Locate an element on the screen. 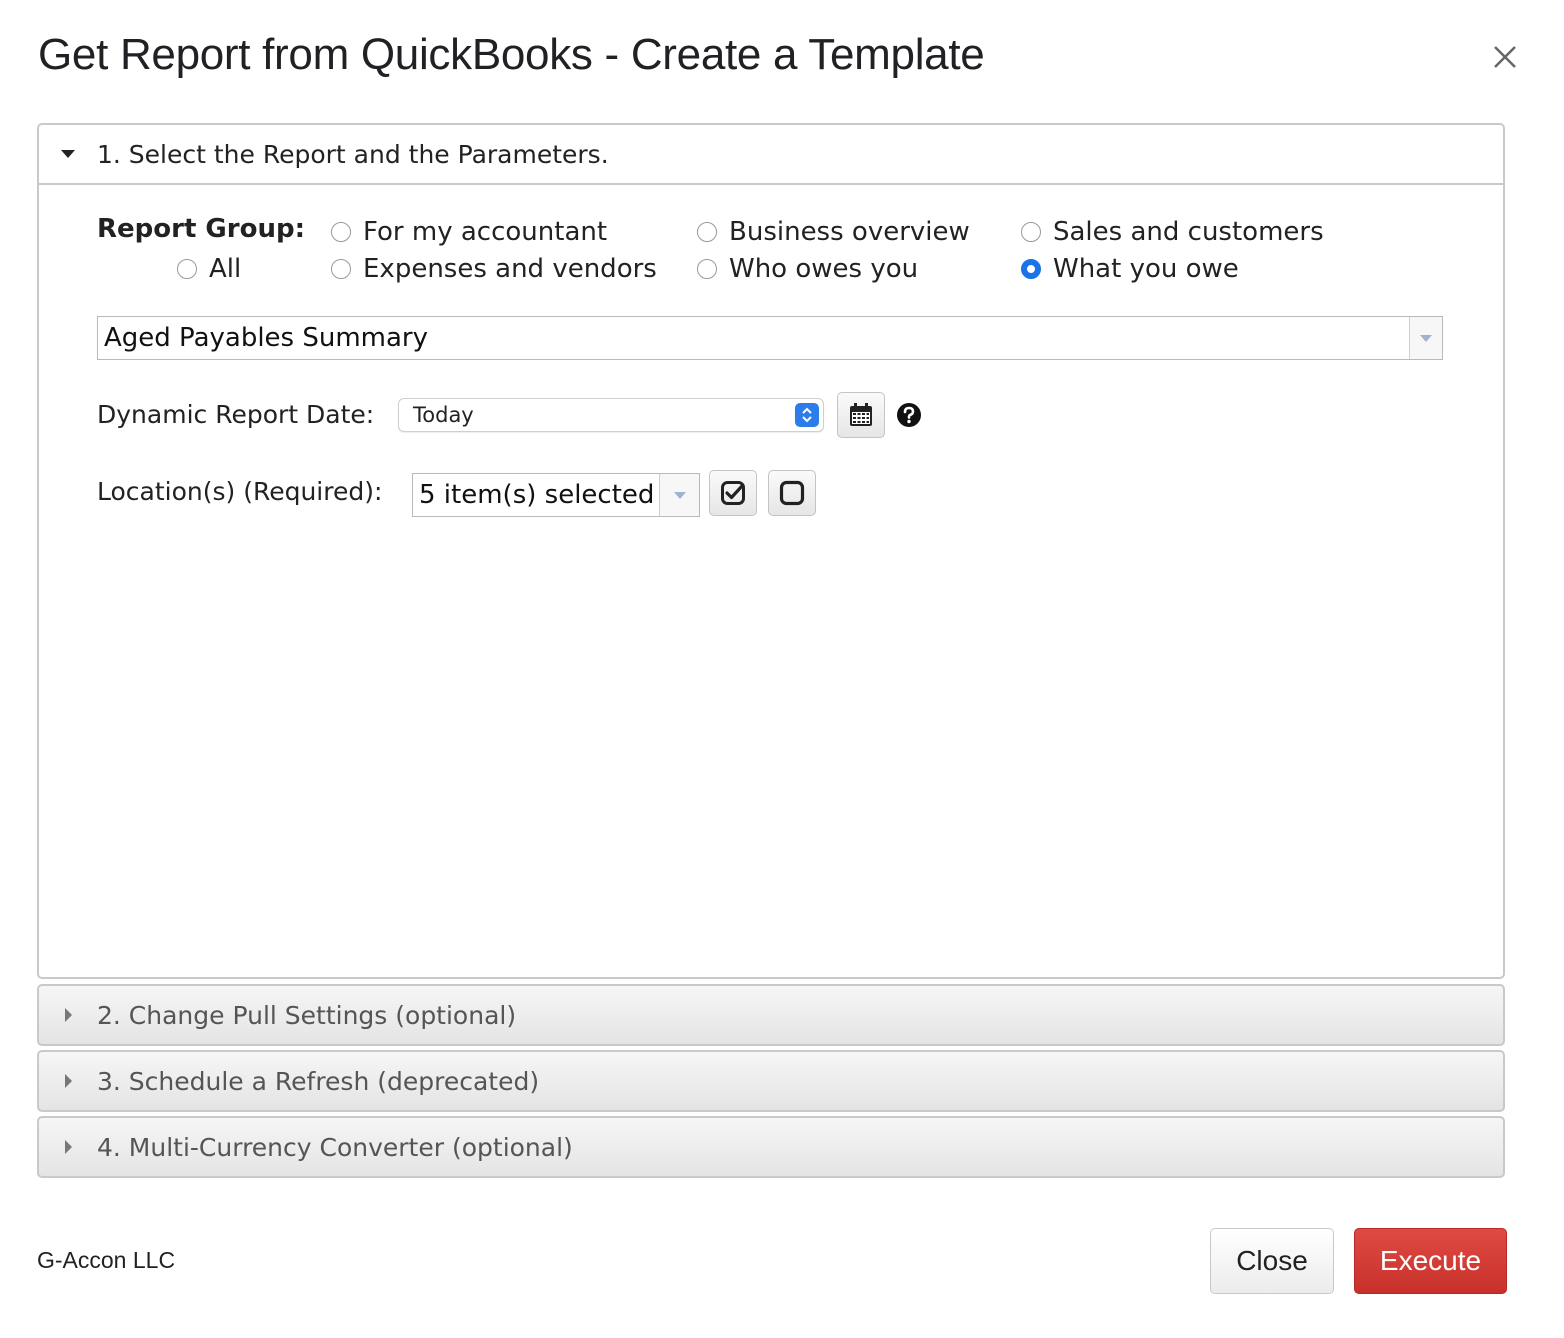 The image size is (1564, 1338). dynamic-date-label: Dynamic Report Date: is located at coordinates (236, 414).